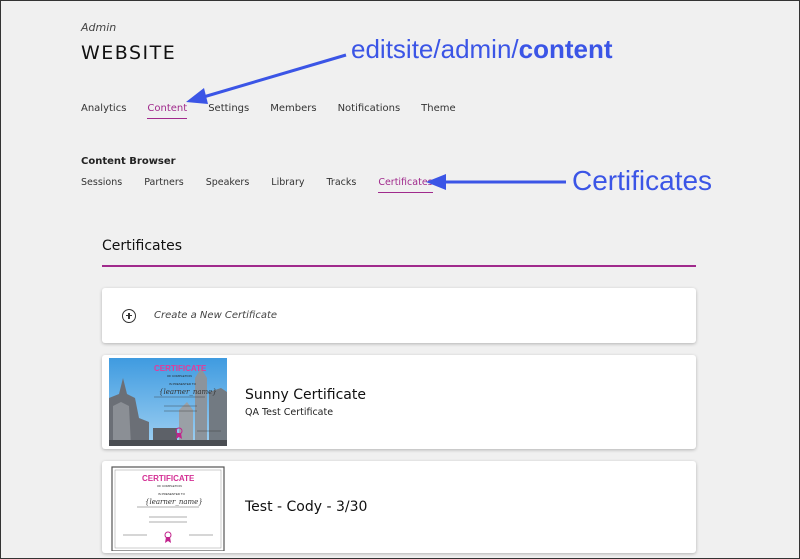 Image resolution: width=800 pixels, height=559 pixels. I want to click on annotation-content-path: editsite/admin/content, so click(482, 49).